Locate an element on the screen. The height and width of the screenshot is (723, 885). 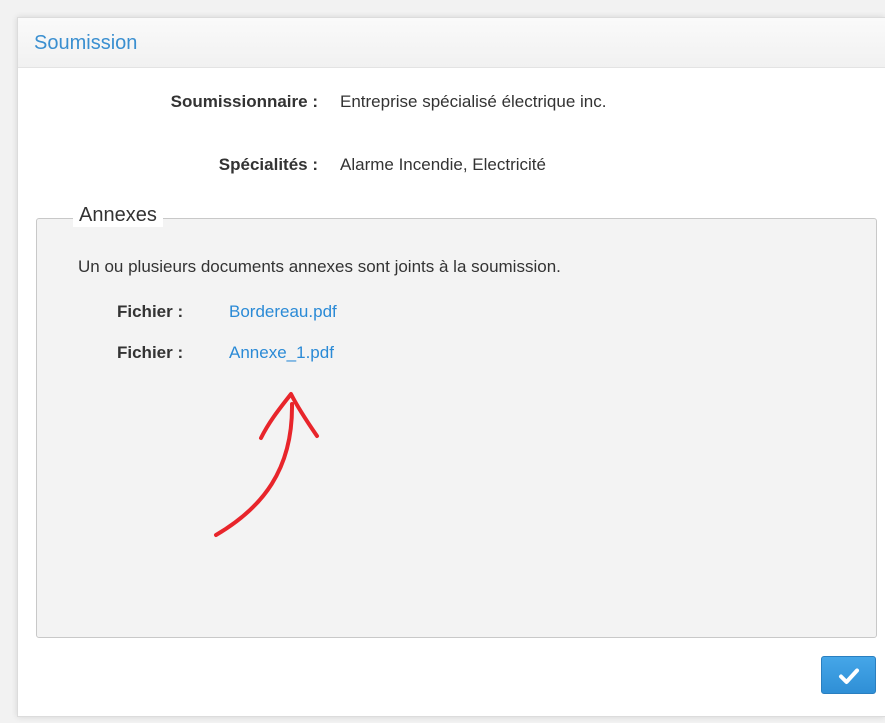
file-link-annexe-1: Annexe_1.pdf is located at coordinates (281, 353).